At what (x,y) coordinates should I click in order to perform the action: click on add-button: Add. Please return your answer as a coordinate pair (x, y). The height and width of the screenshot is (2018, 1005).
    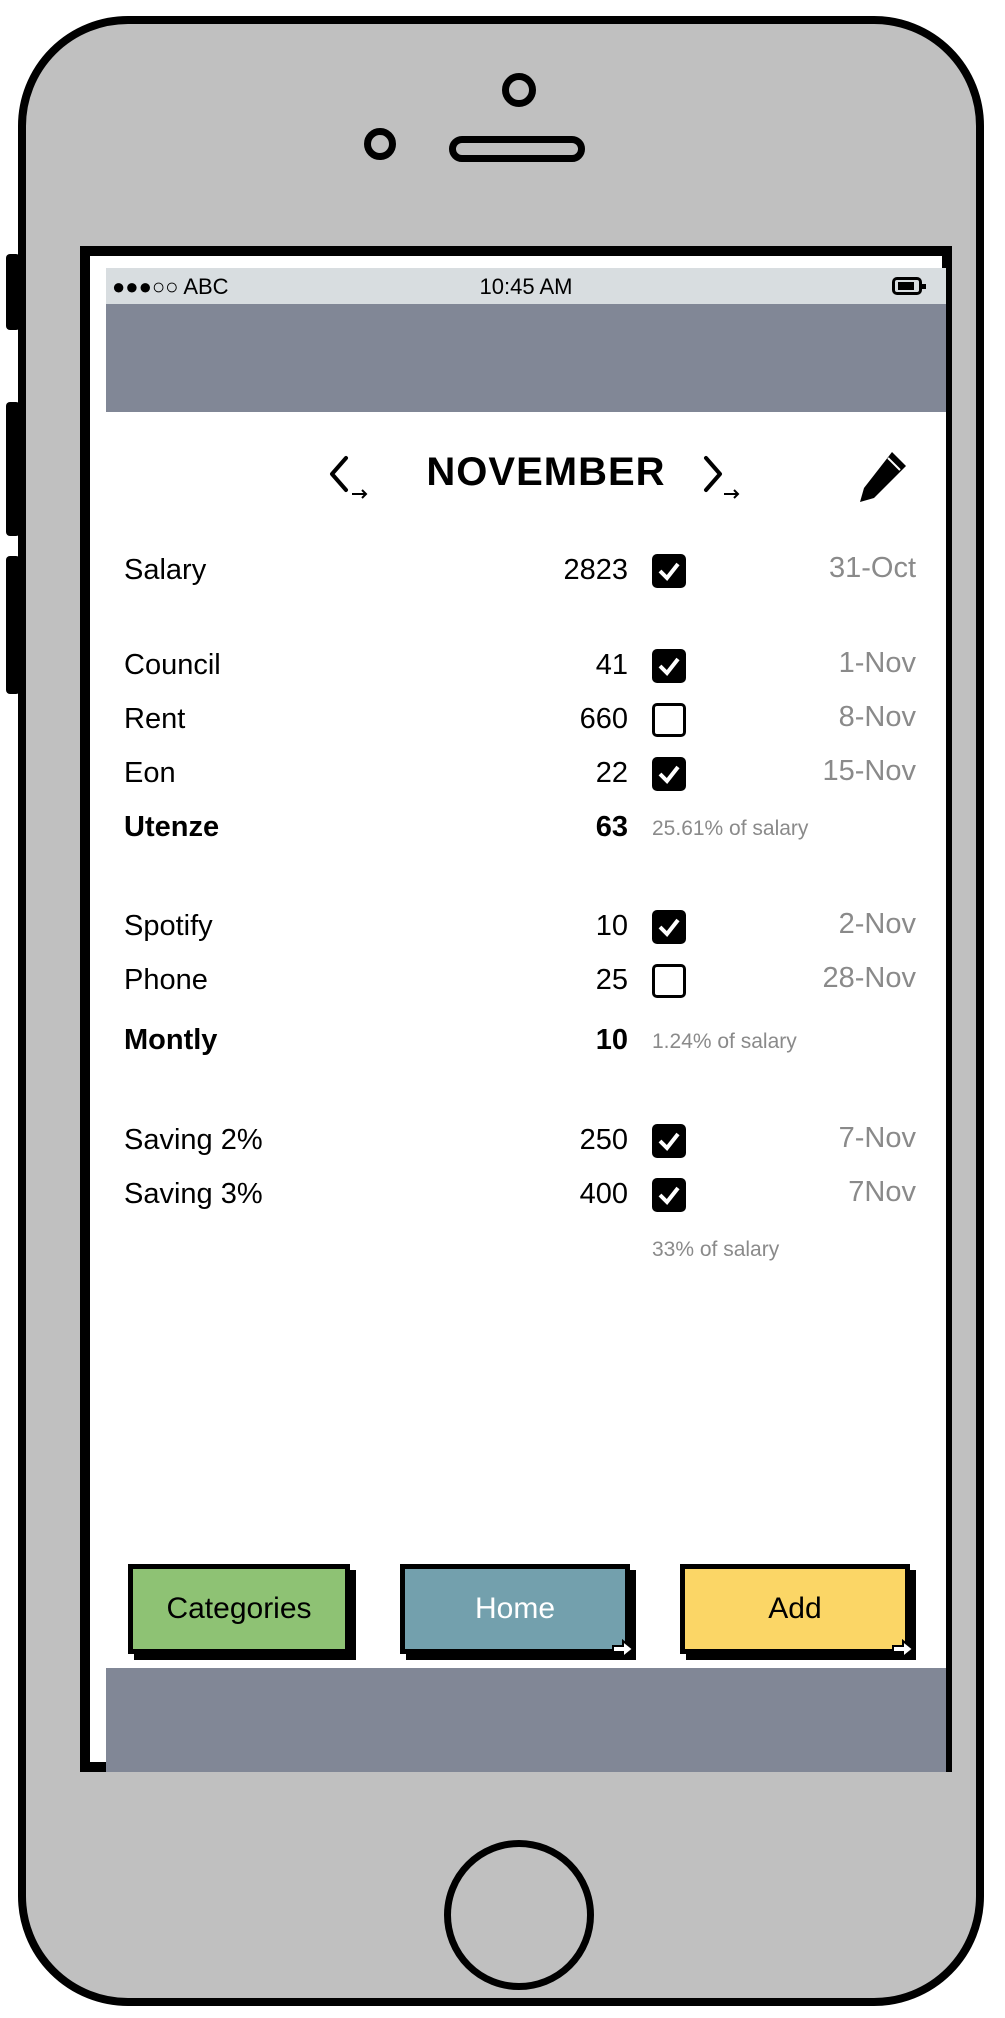
    Looking at the image, I should click on (797, 1611).